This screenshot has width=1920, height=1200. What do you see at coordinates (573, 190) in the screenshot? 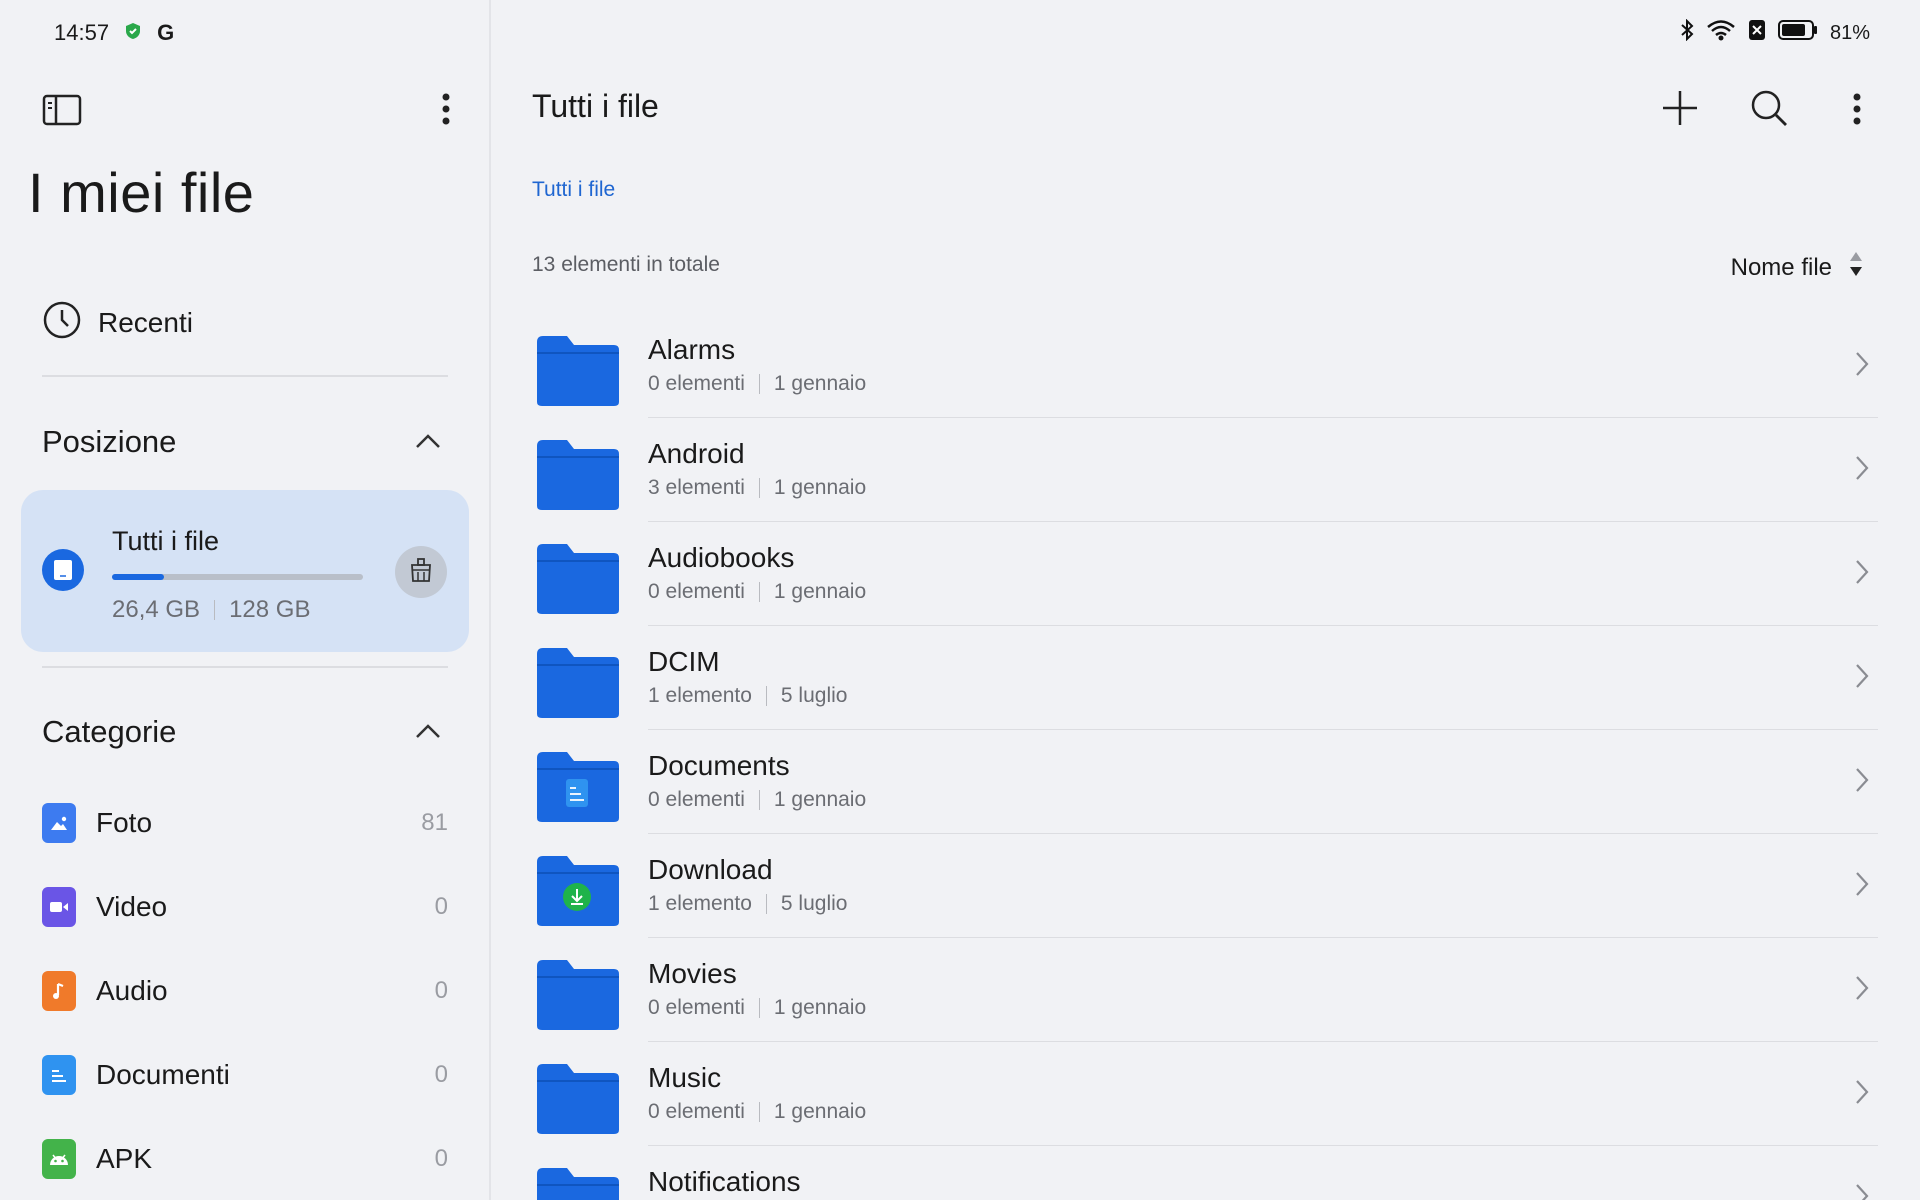
I see `breadcrumb: Tutti i file` at bounding box center [573, 190].